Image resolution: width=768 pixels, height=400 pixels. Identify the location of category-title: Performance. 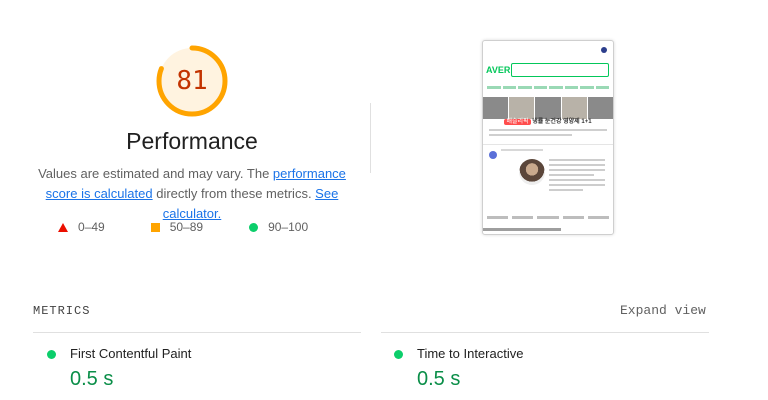
(192, 141).